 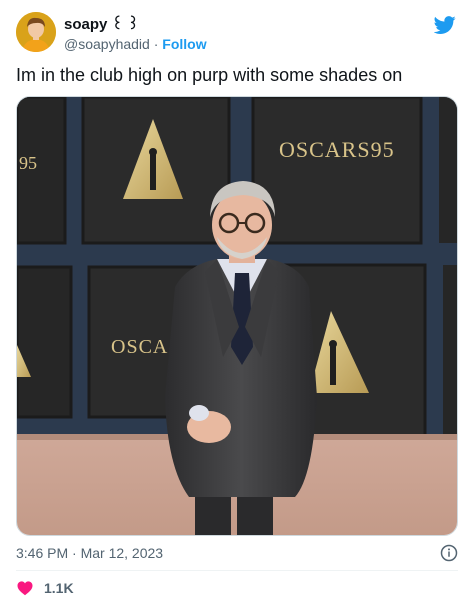 What do you see at coordinates (449, 553) in the screenshot?
I see `info-icon` at bounding box center [449, 553].